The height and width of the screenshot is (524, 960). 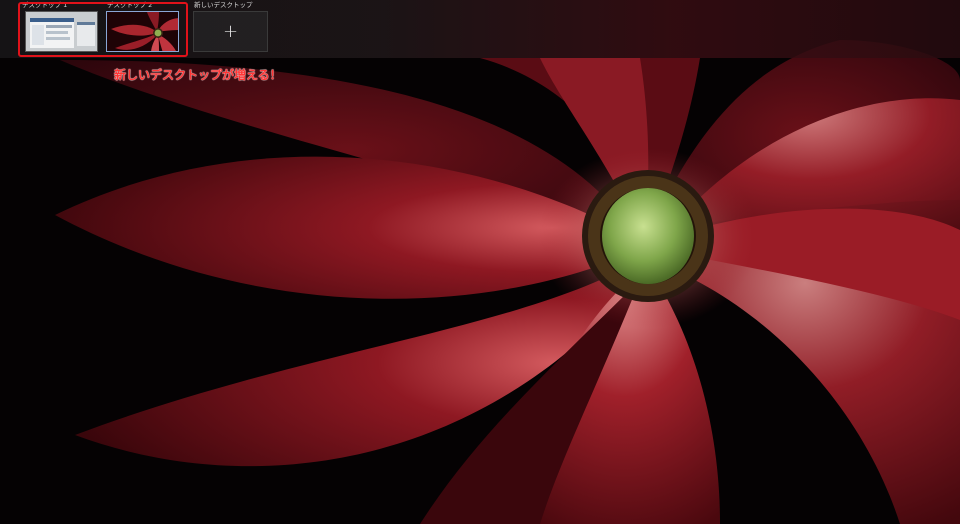 What do you see at coordinates (198, 75) in the screenshot?
I see `annotation-text: 新しいデスクトップが増える！` at bounding box center [198, 75].